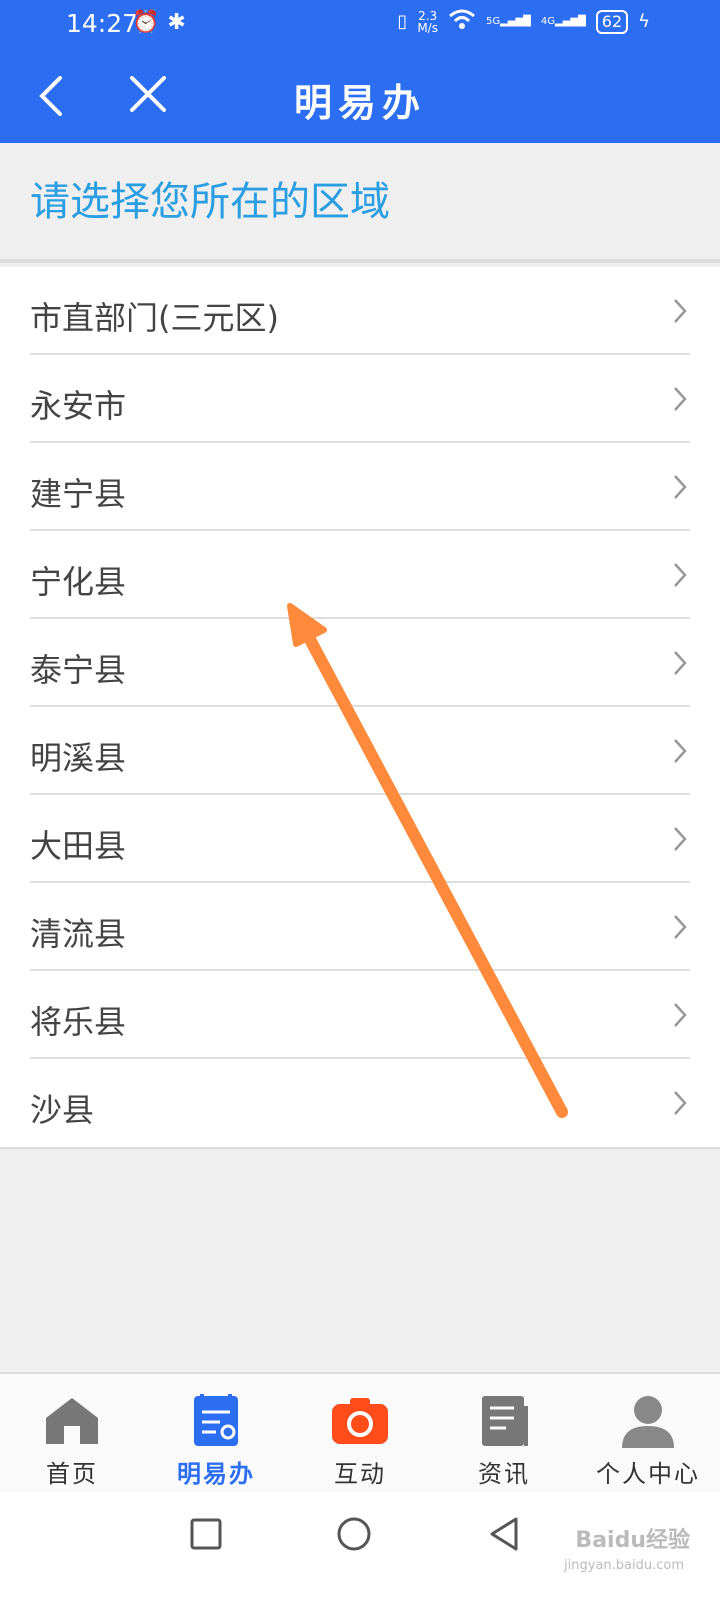 Image resolution: width=720 pixels, height=1600 pixels. What do you see at coordinates (648, 1422) in the screenshot?
I see `user-icon` at bounding box center [648, 1422].